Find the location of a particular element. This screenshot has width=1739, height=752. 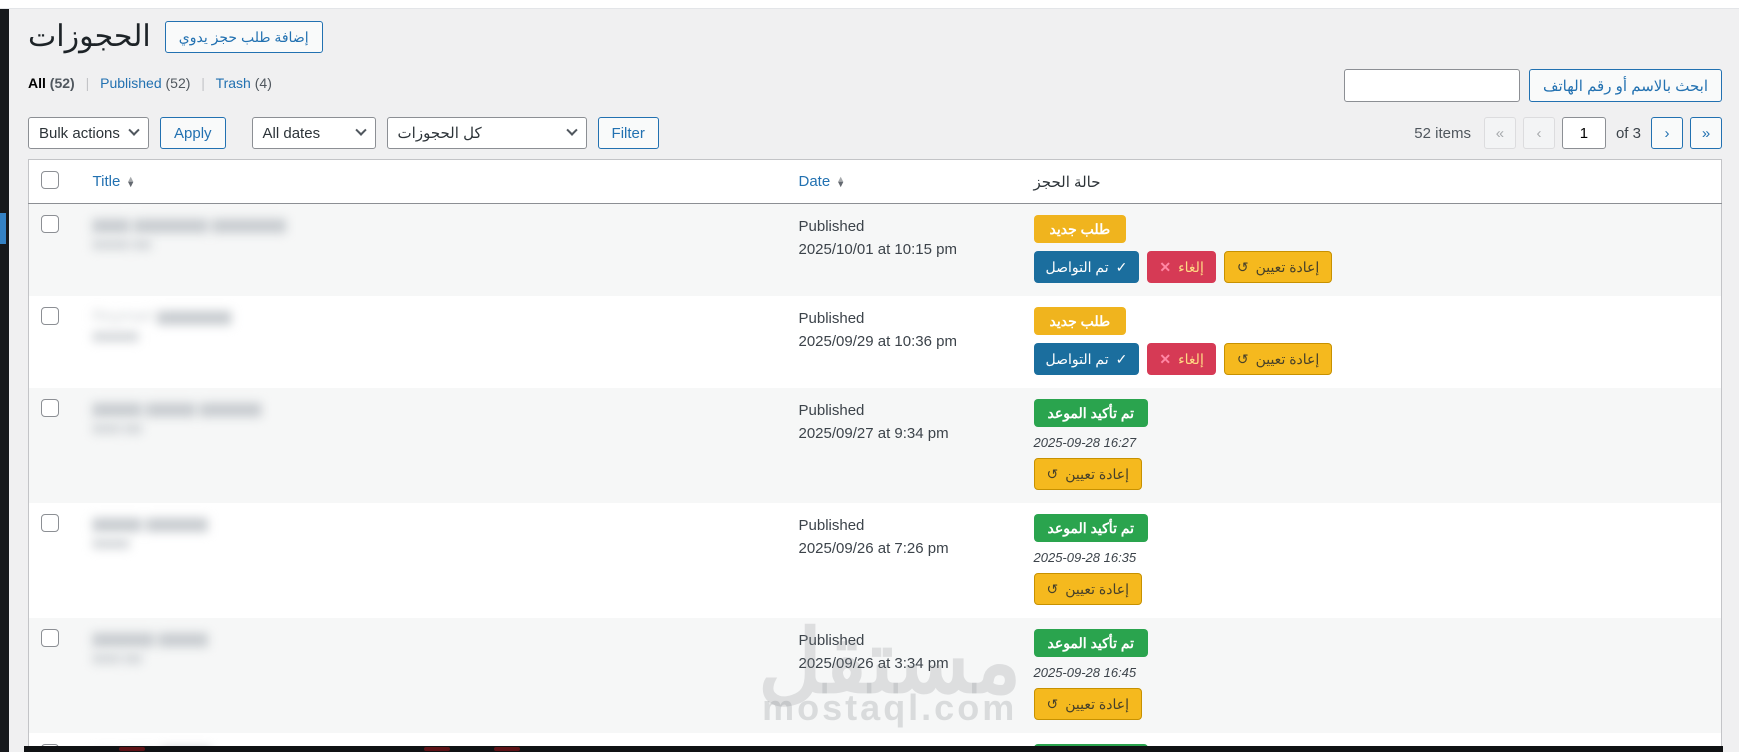

apply-button: Apply is located at coordinates (193, 133).